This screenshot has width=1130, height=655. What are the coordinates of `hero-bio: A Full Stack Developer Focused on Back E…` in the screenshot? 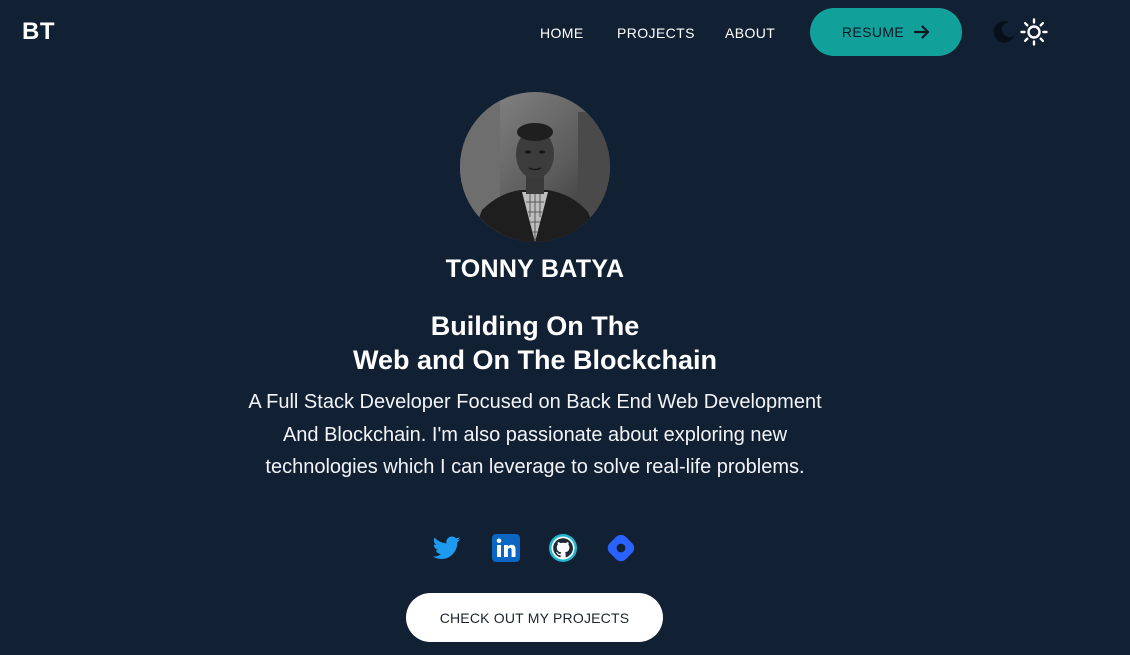 It's located at (535, 435).